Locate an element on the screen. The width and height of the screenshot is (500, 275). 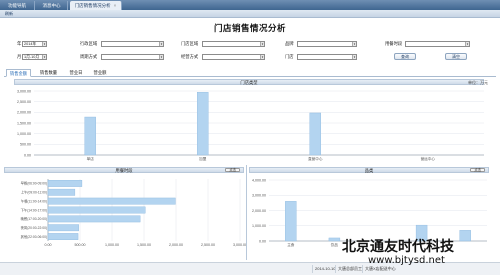
tab-label: 门店销售情况分析 is located at coordinates (92, 5).